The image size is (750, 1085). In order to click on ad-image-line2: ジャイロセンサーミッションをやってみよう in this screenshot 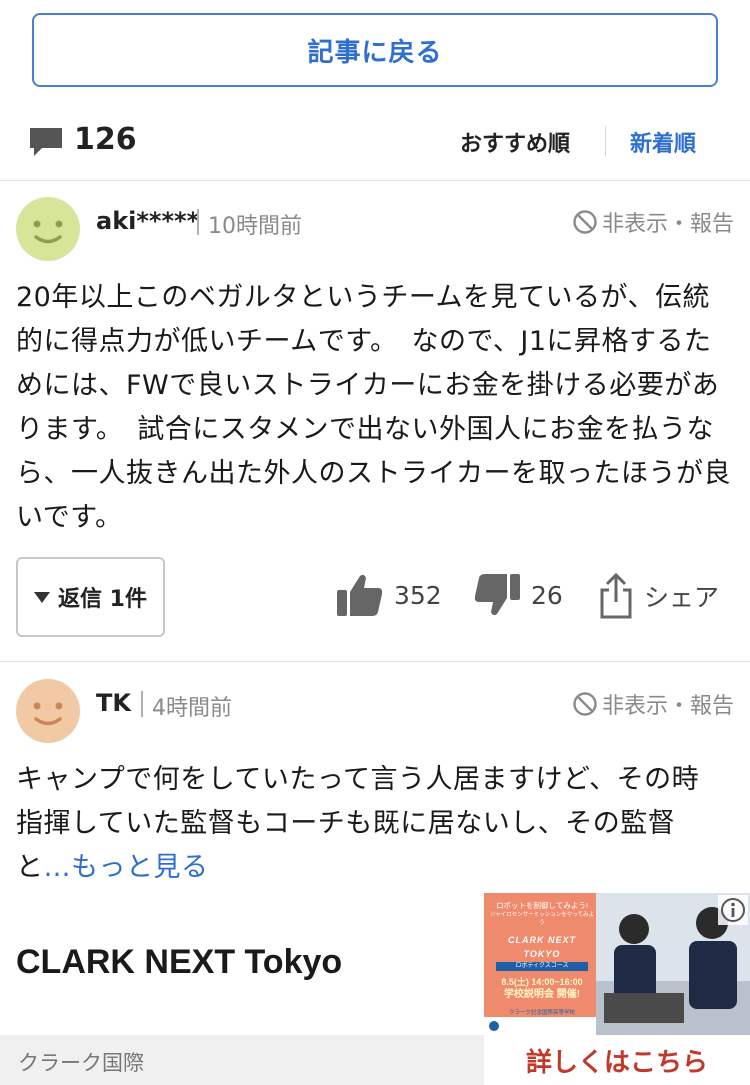, I will do `click(542, 919)`.